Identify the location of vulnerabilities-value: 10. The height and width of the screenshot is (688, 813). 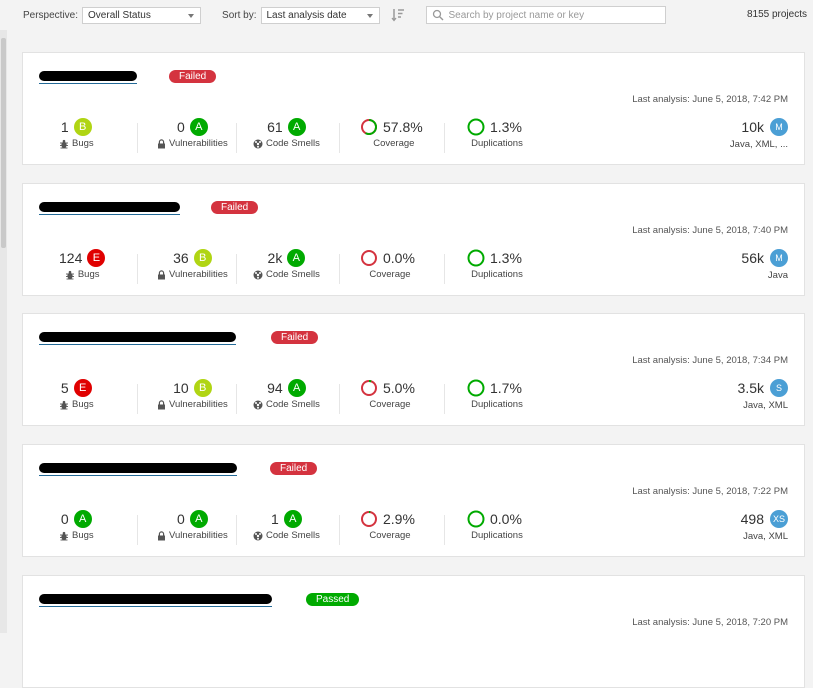
(181, 388).